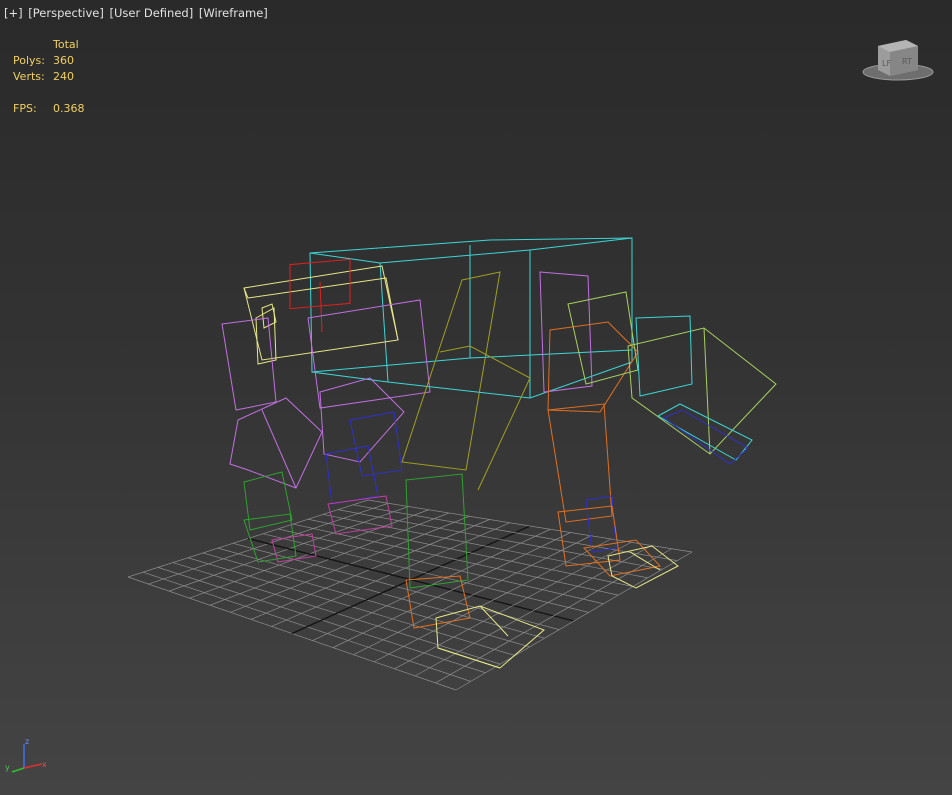  I want to click on rear-right-leg, so click(369, 381).